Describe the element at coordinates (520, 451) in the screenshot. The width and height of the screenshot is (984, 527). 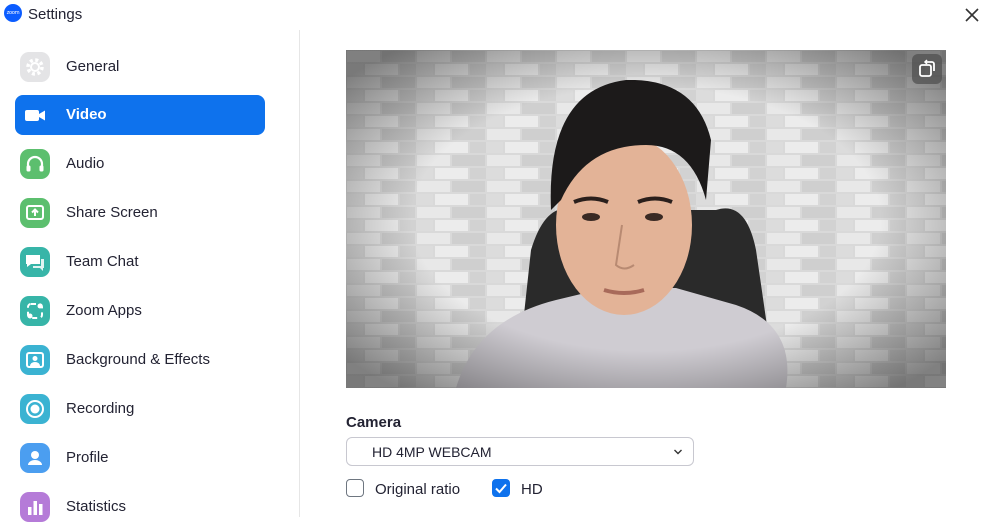
I see `camera-select: HD 4MP WEBCAM` at that location.